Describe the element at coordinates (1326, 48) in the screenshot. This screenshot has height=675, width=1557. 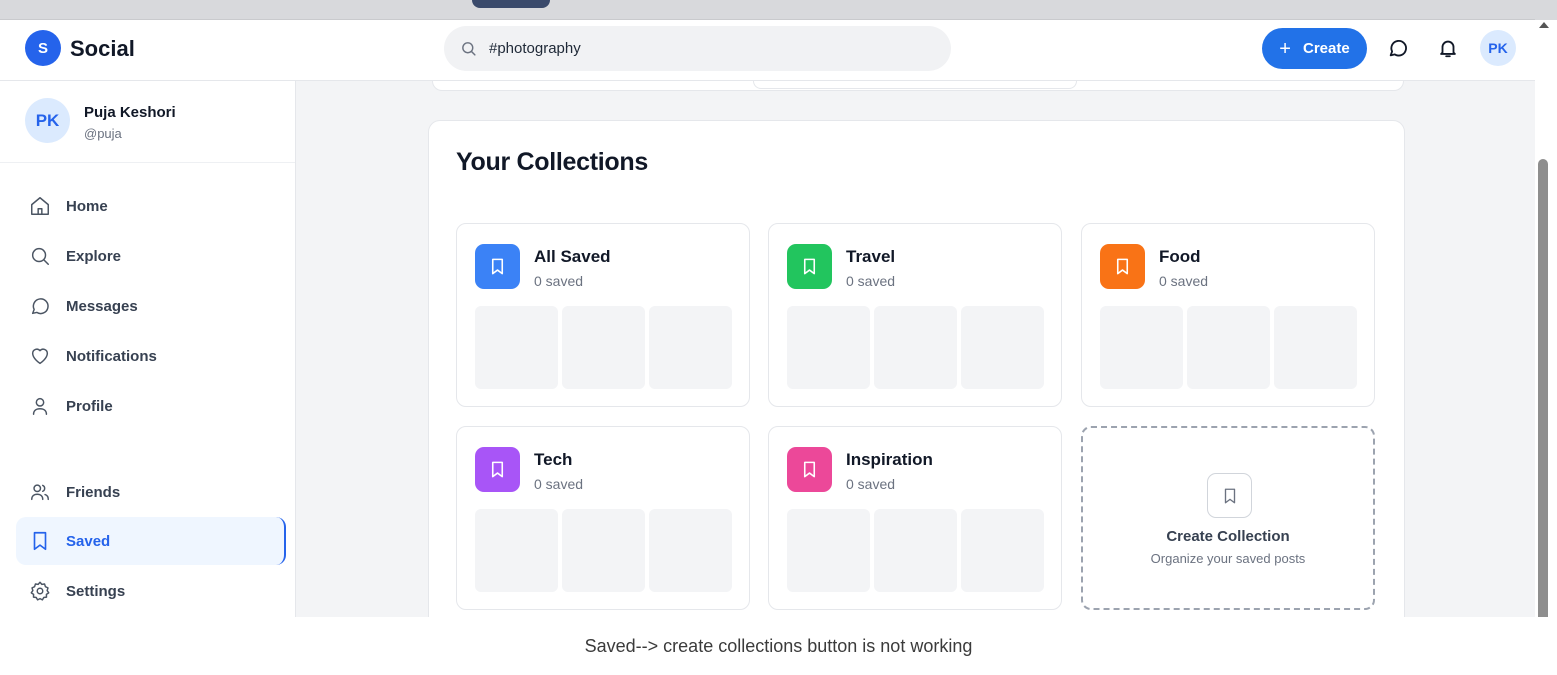
I see `create-button-label: Create` at that location.